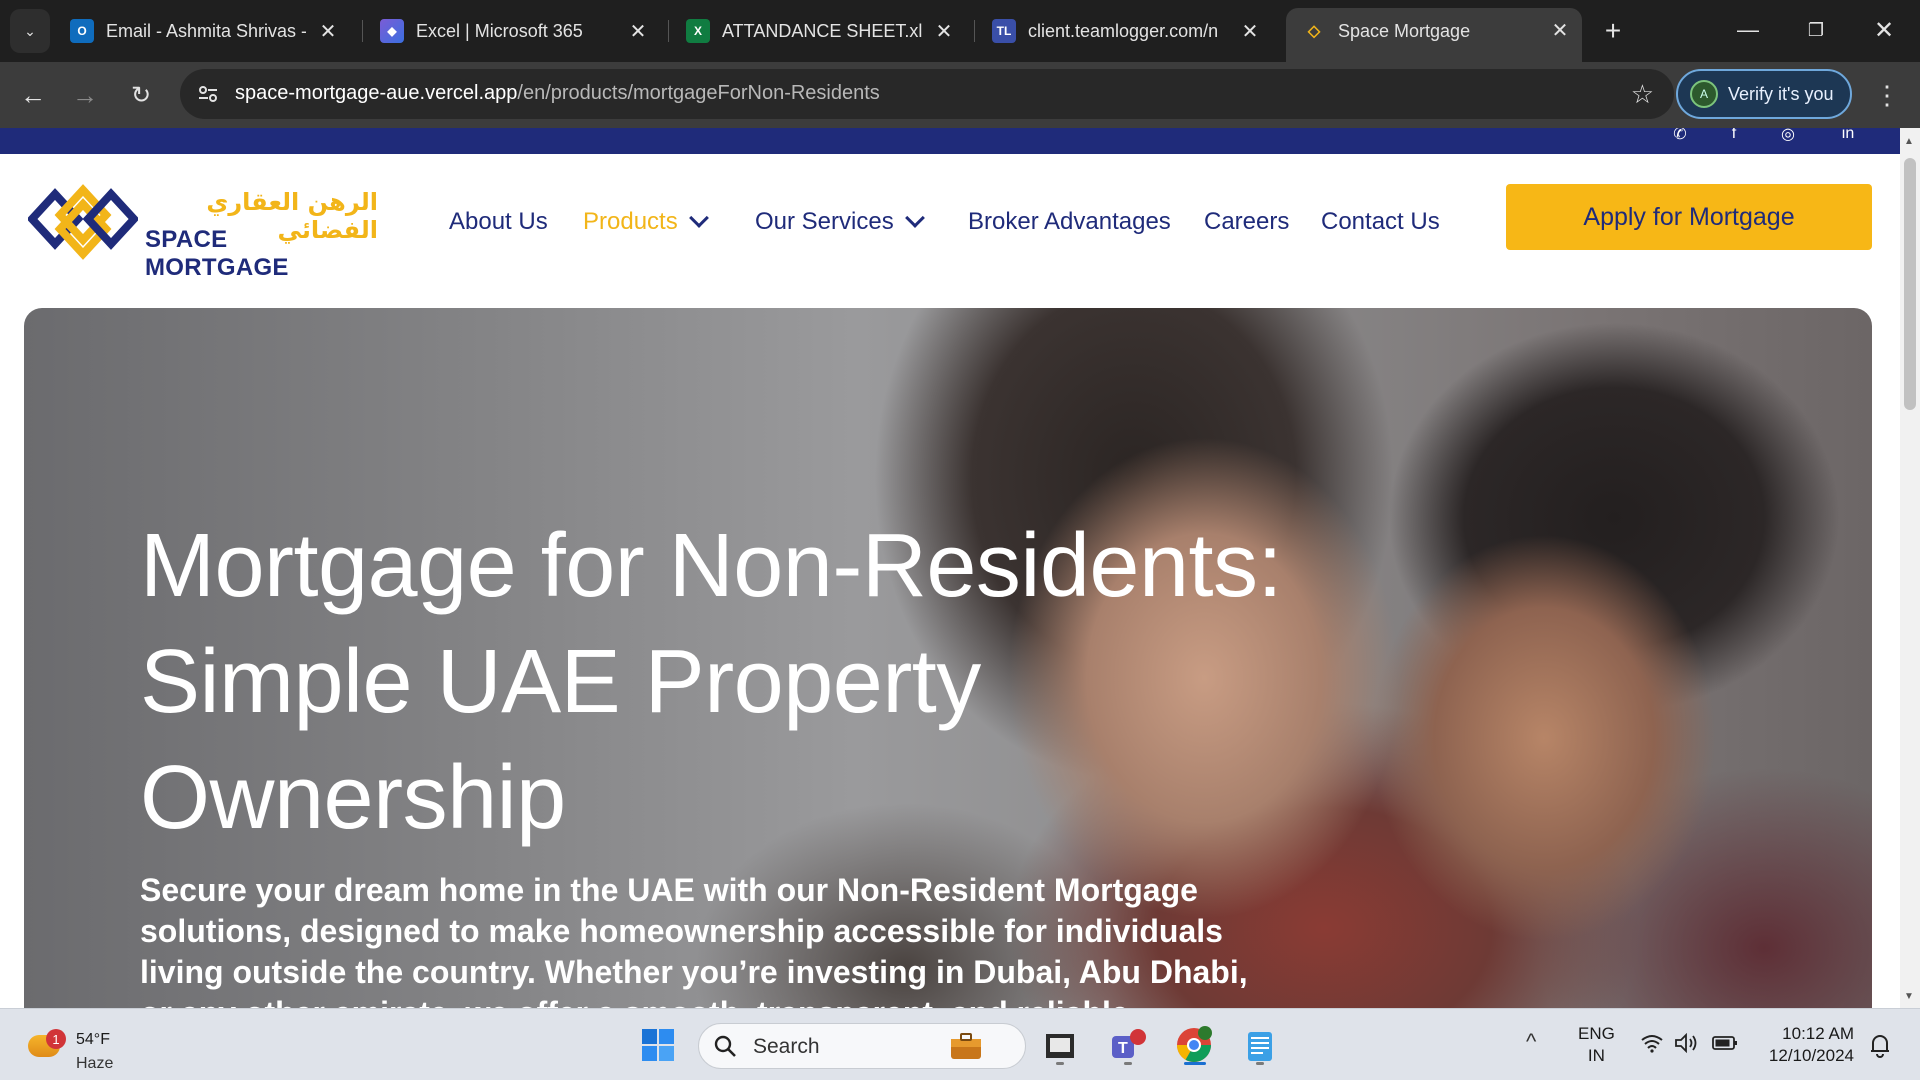 The width and height of the screenshot is (1920, 1080). I want to click on file-explorer-icon, so click(1060, 1045).